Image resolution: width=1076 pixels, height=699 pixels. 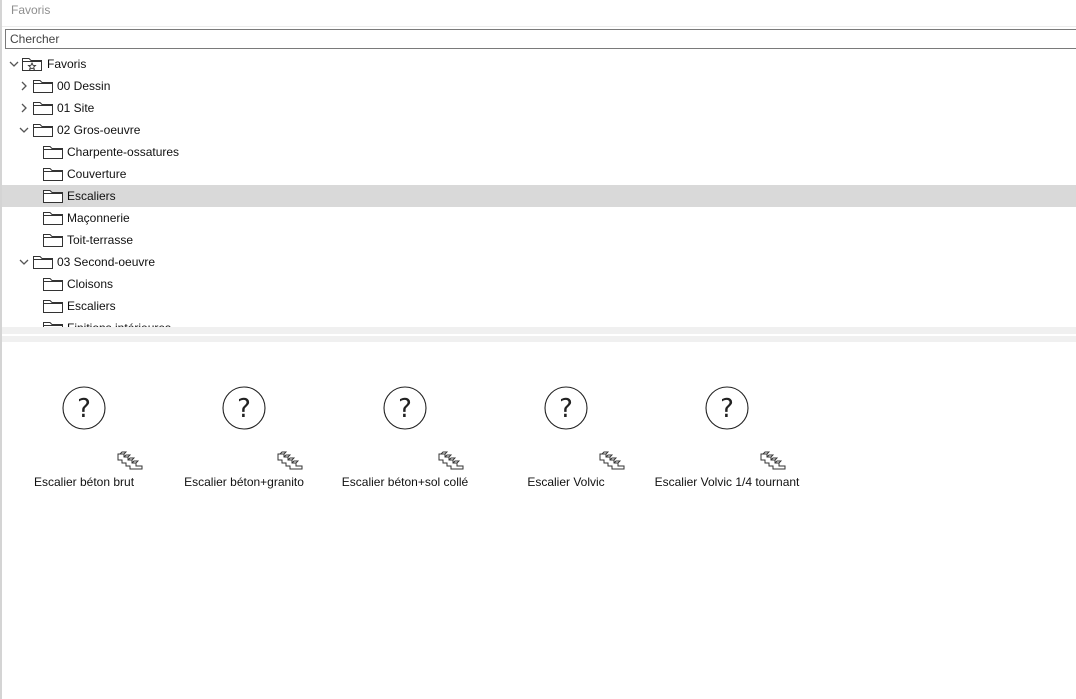 I want to click on library-item: ? Escalier béton+granito, so click(x=244, y=422).